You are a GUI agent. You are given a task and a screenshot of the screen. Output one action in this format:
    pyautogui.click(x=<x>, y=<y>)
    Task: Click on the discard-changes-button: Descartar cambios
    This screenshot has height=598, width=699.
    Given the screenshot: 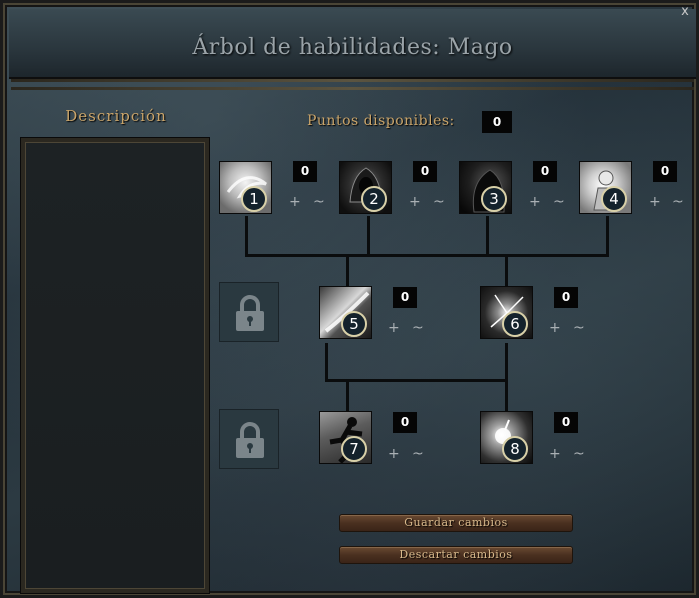 What is the action you would take?
    pyautogui.click(x=456, y=555)
    